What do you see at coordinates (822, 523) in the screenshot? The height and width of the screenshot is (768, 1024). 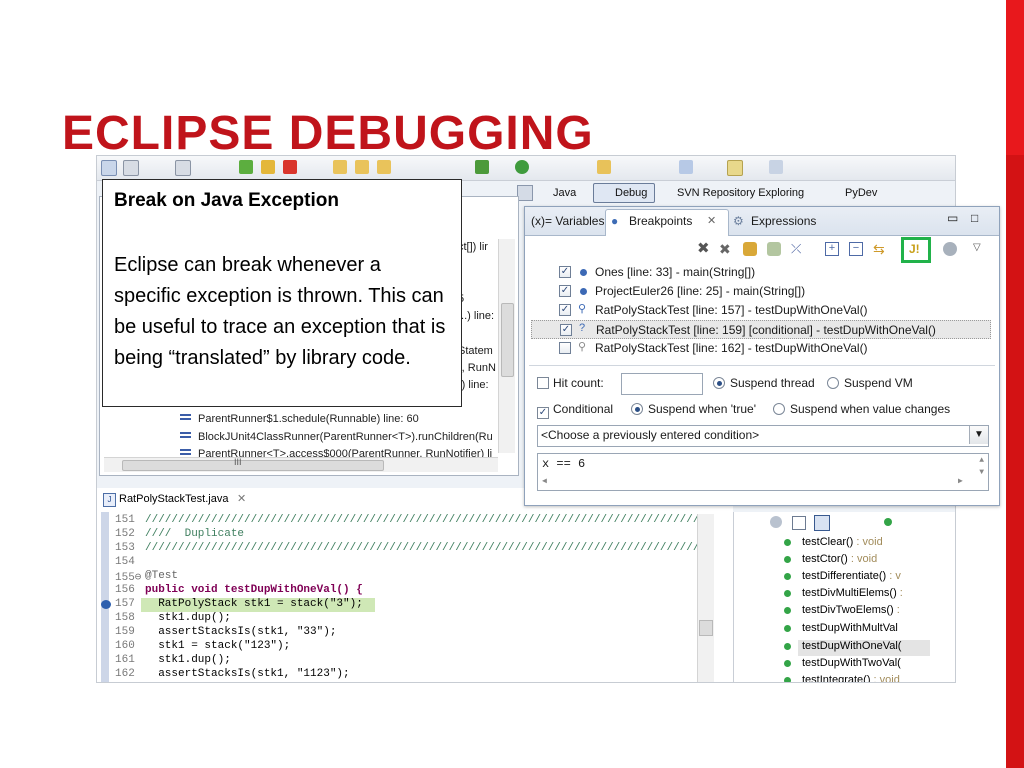 I see `sort-icon` at bounding box center [822, 523].